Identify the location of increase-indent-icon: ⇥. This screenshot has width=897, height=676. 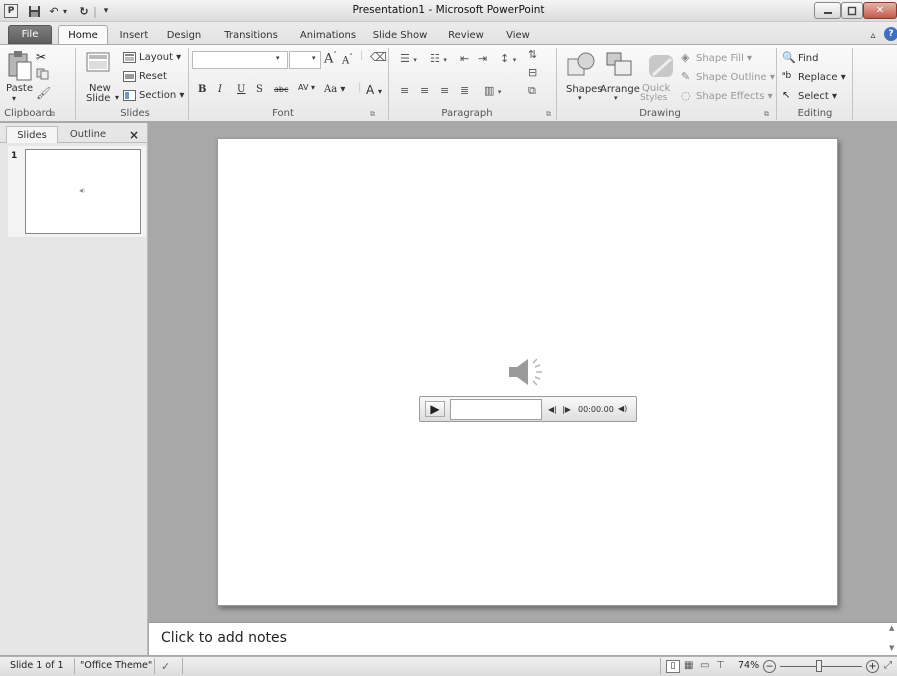
(482, 58).